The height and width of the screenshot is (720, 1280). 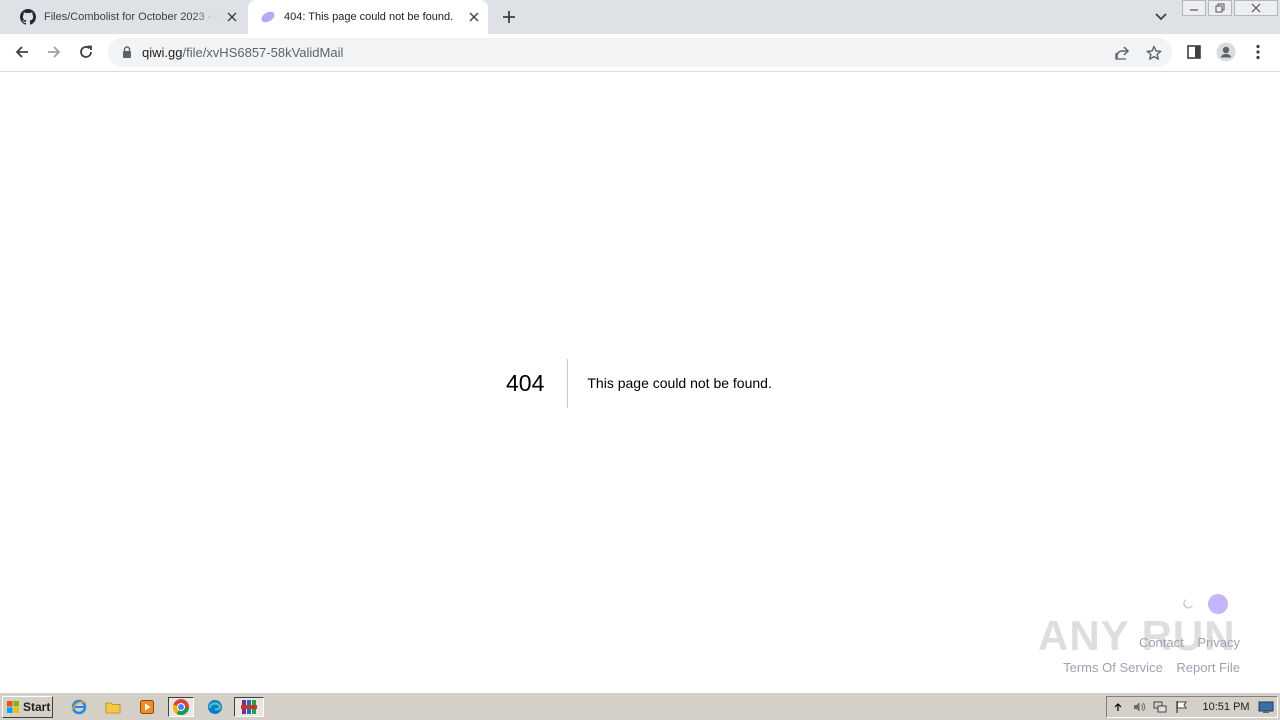 I want to click on restore-icon, so click(x=1220, y=8).